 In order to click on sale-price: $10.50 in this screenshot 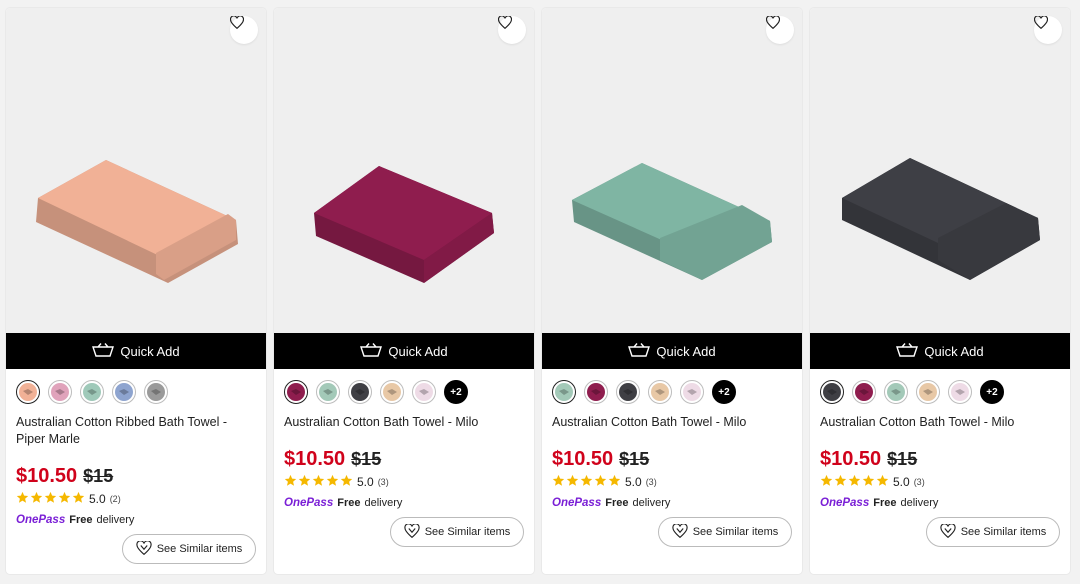, I will do `click(315, 459)`.